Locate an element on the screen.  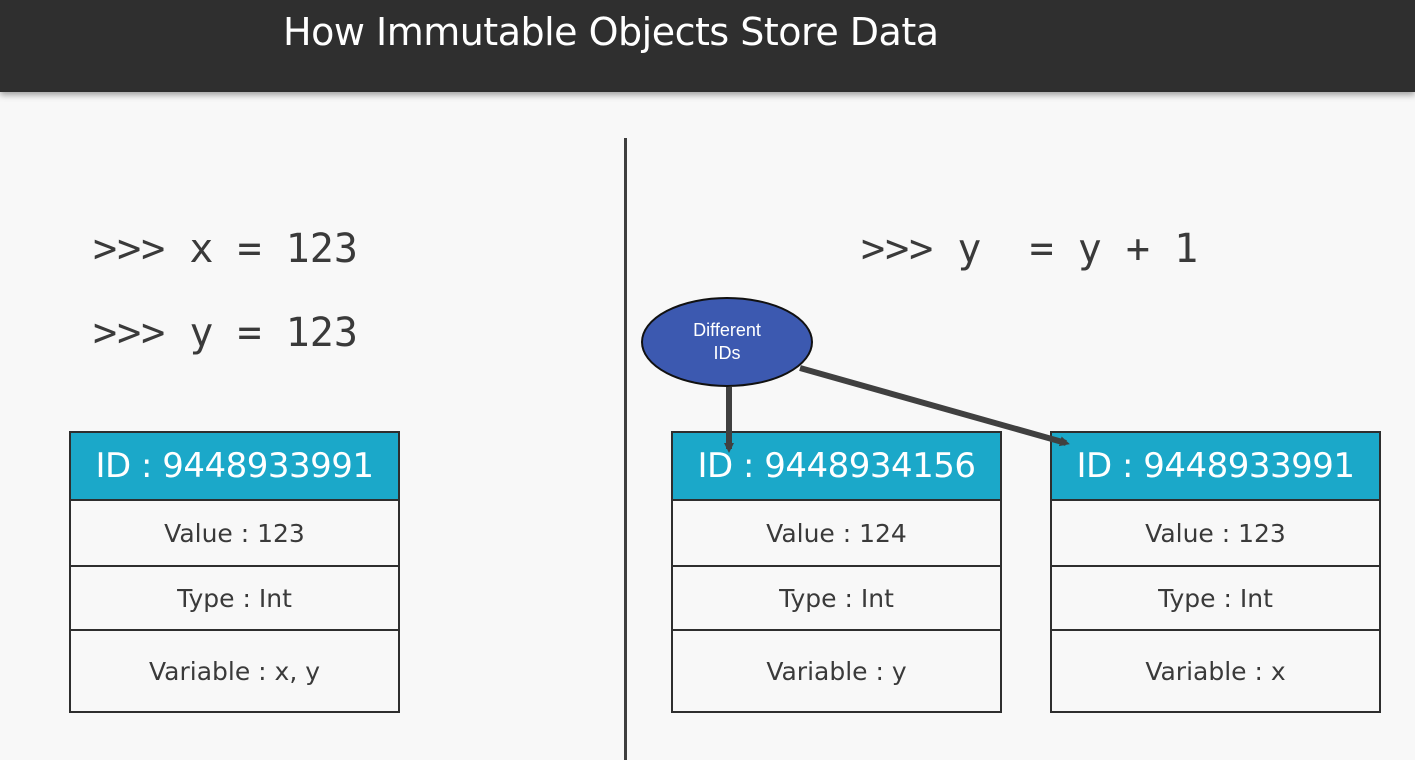
callout-line-2: IDs is located at coordinates (727, 353).